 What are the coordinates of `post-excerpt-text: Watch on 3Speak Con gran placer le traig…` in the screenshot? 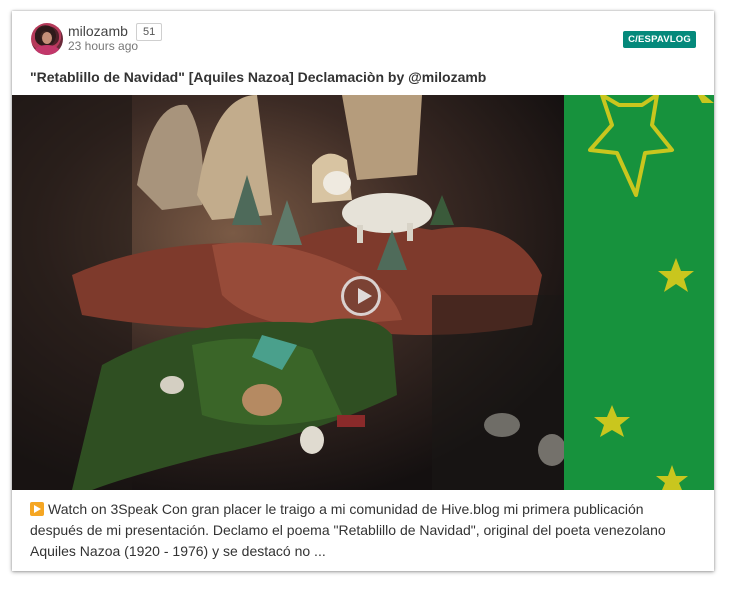 It's located at (348, 530).